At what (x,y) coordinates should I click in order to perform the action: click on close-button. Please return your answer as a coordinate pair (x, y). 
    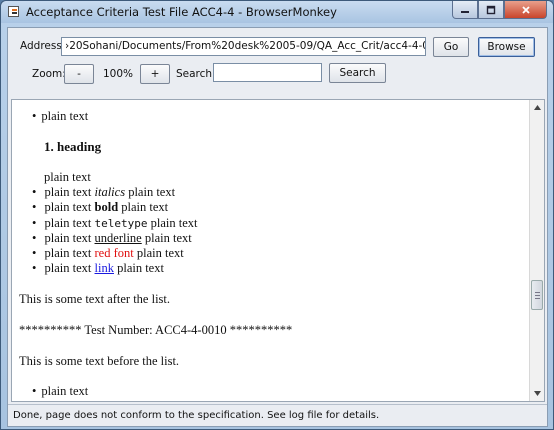
    Looking at the image, I should click on (525, 10).